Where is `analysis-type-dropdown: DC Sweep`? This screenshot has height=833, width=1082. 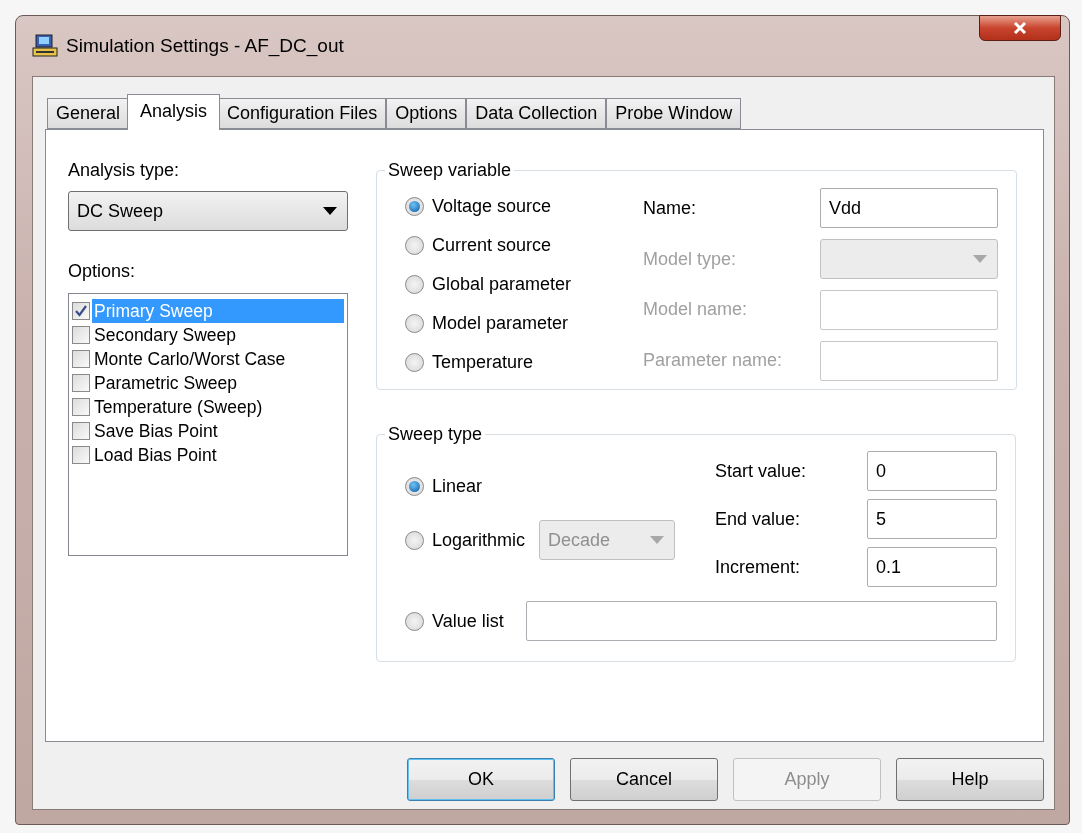 analysis-type-dropdown: DC Sweep is located at coordinates (208, 211).